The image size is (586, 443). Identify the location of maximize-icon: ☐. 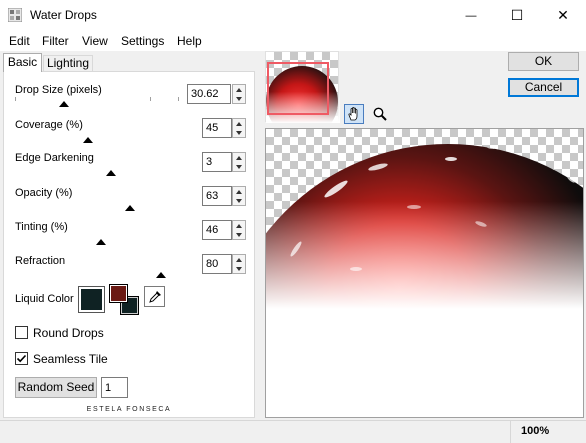
(517, 15).